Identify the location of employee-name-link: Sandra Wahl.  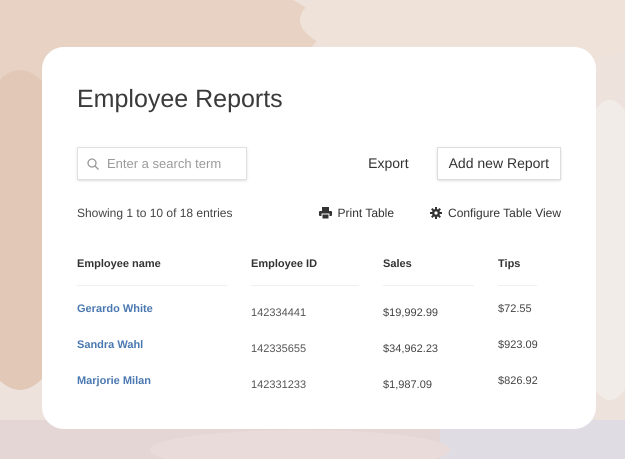
(110, 345).